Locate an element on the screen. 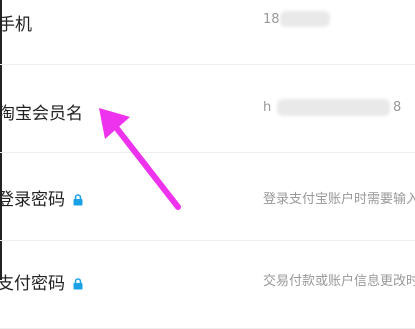 Image resolution: width=415 pixels, height=329 pixels. arrow-shaft is located at coordinates (146, 166).